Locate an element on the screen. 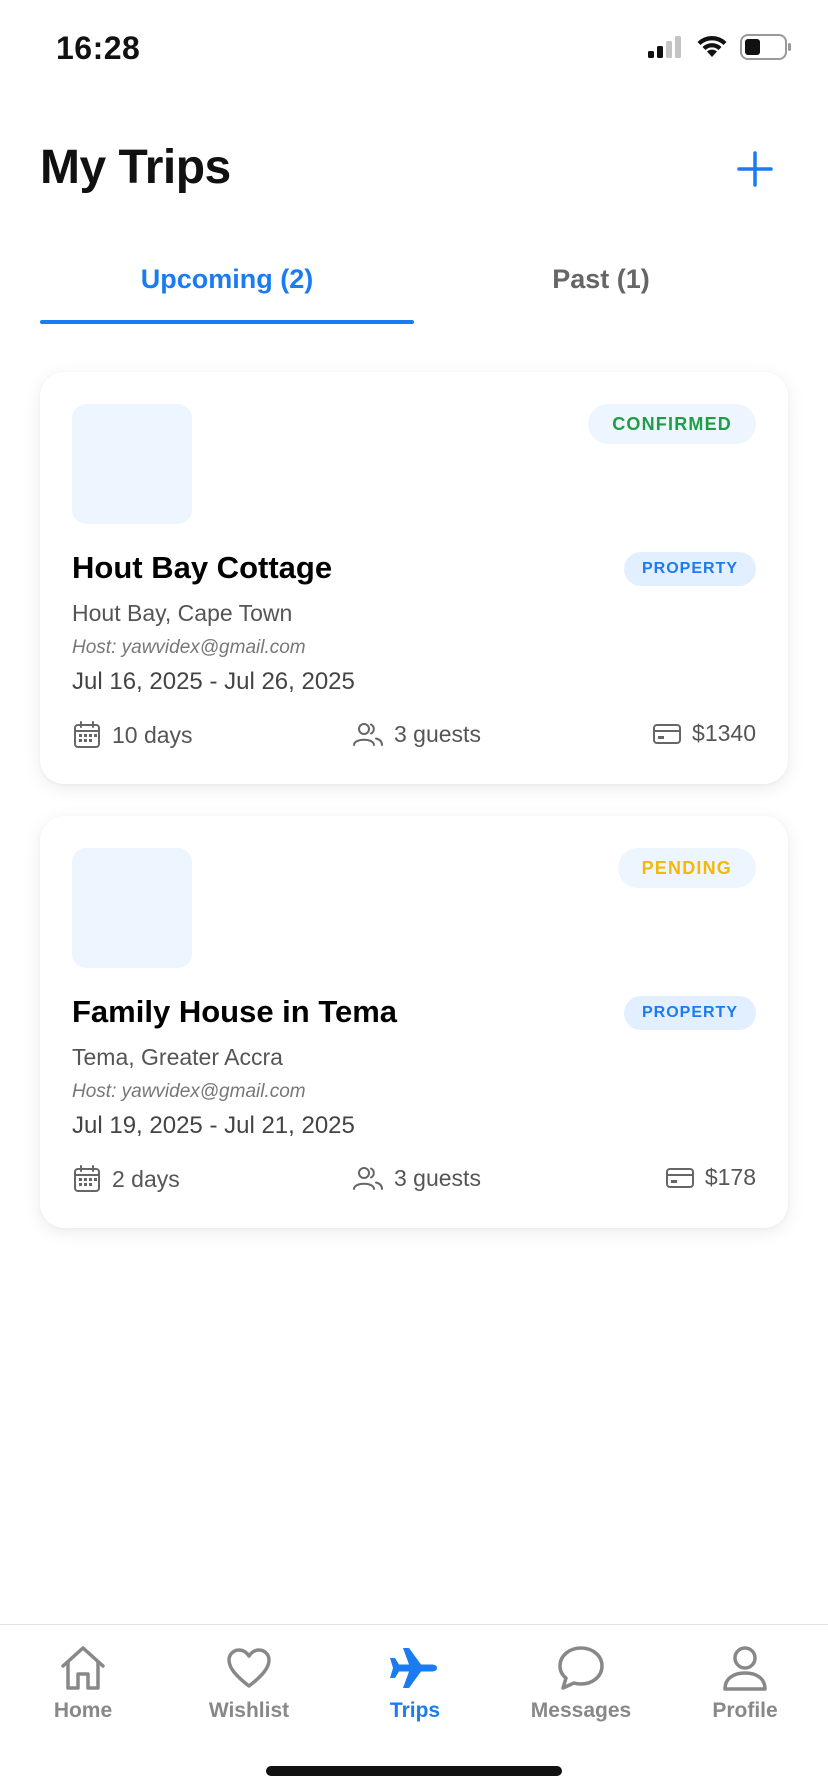 The height and width of the screenshot is (1792, 828). chat-bubble-icon is located at coordinates (581, 1668).